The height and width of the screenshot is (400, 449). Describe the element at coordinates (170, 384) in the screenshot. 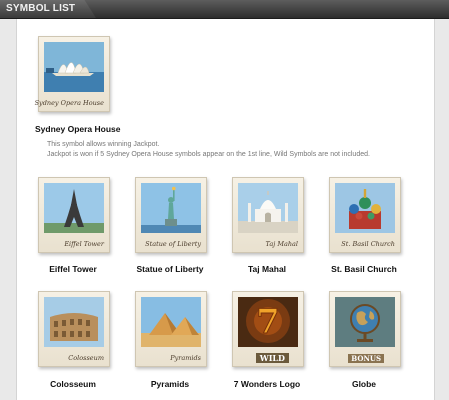

I see `symbol-name-pyramids: Pyramids` at that location.